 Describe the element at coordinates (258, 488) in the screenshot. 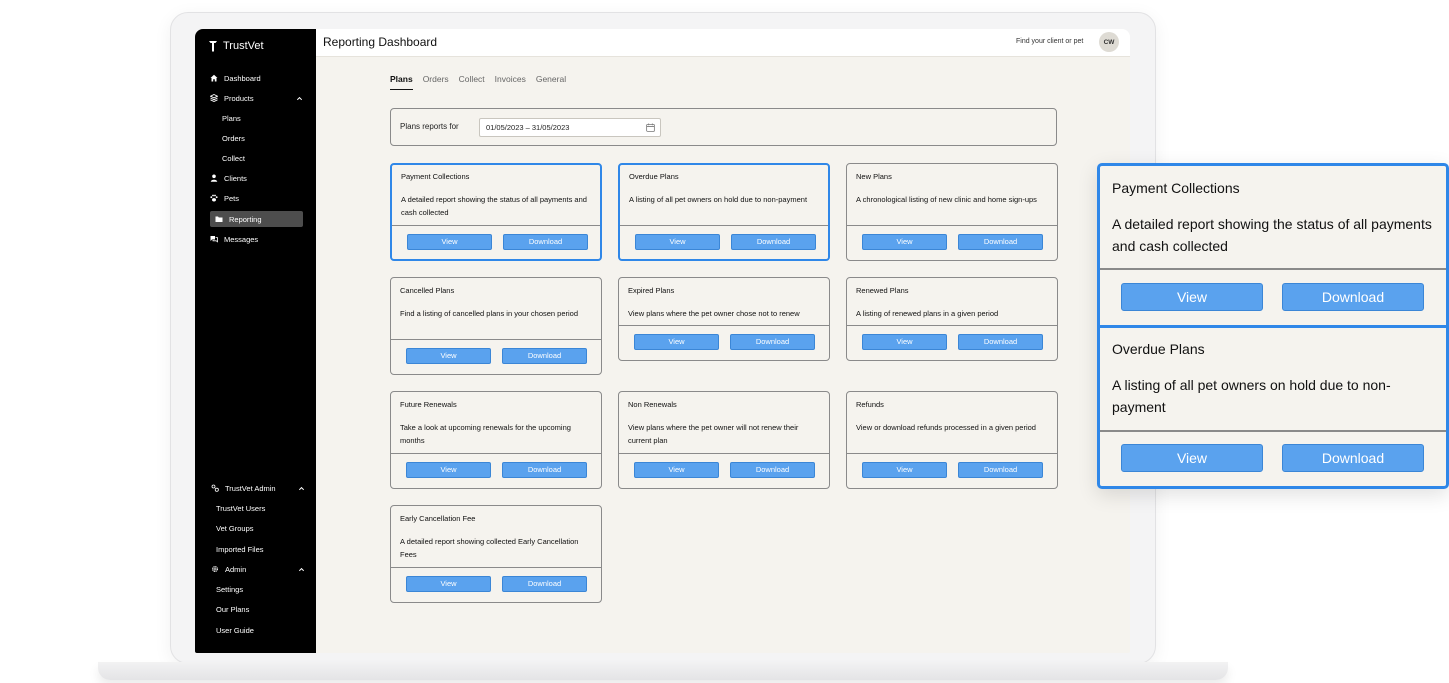

I see `sidebar-item-trustvet-admin: TrustVet Admin` at that location.